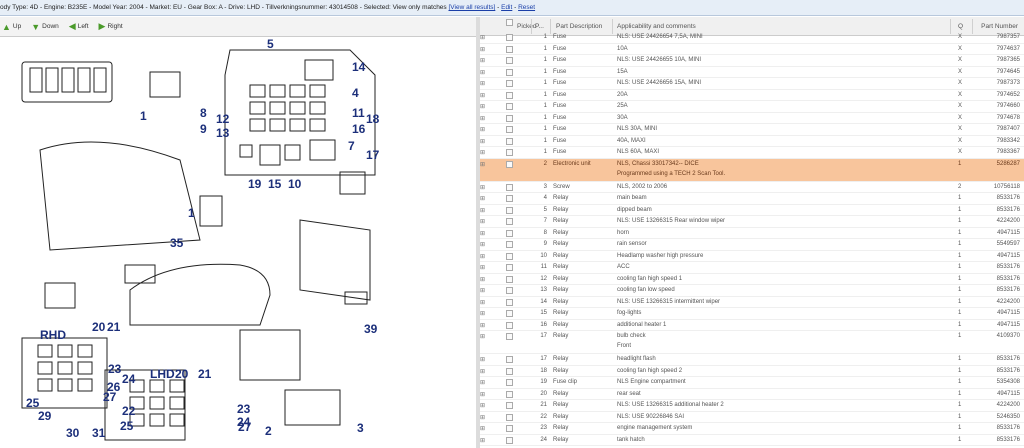 Image resolution: width=1024 pixels, height=448 pixels. What do you see at coordinates (53, 335) in the screenshot?
I see `callout-label: RHD` at bounding box center [53, 335].